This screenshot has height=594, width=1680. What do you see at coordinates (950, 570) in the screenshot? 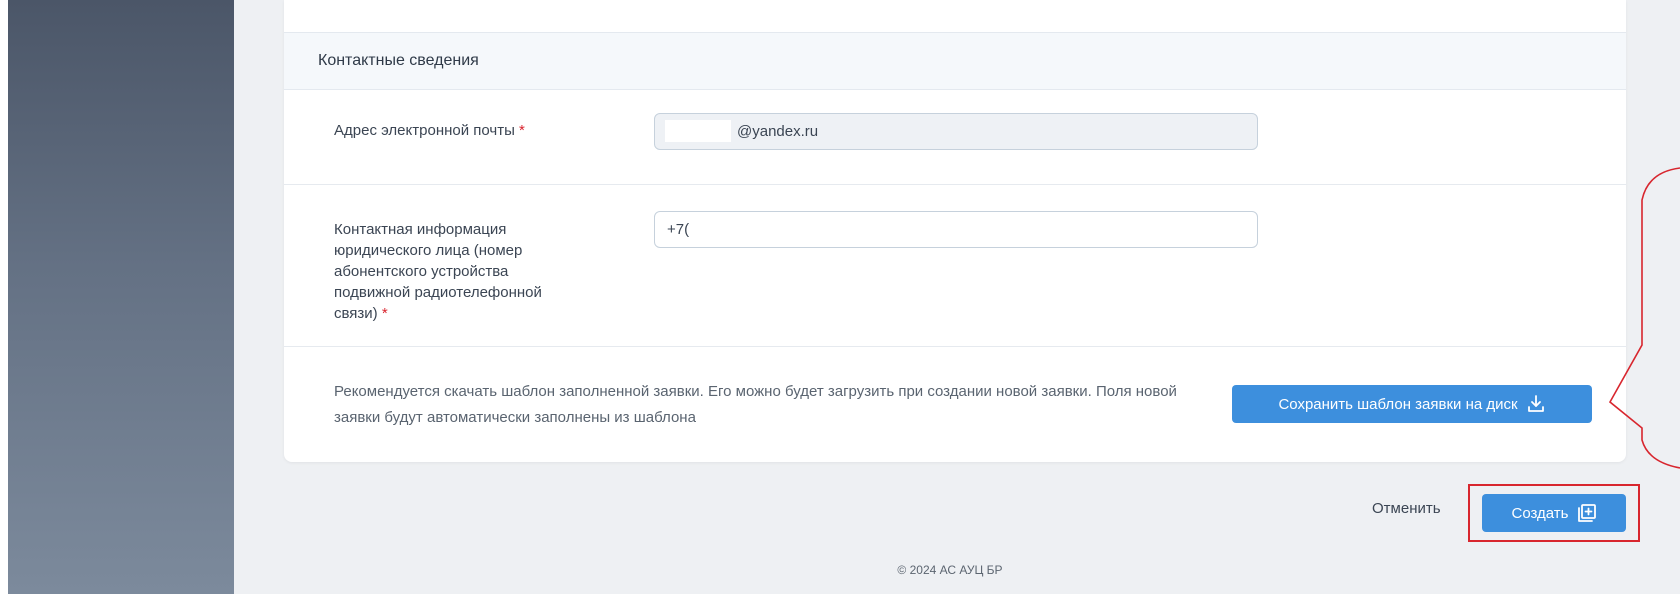
I see `footer-copyright: © 2024 АС АУЦ БР` at bounding box center [950, 570].